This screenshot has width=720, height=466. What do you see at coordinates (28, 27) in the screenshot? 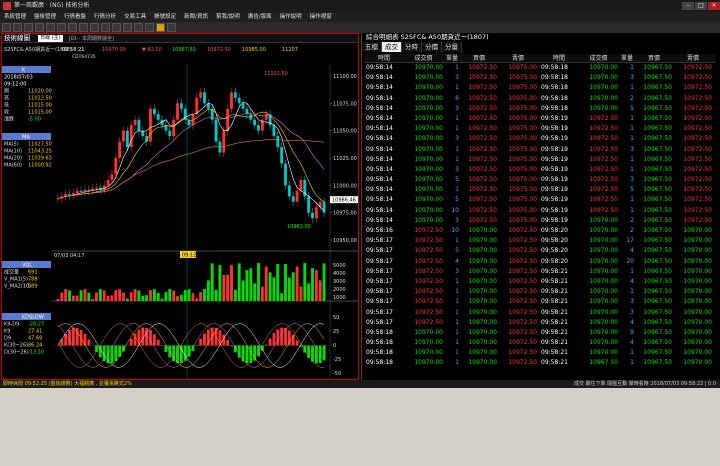
I see `print-icon` at bounding box center [28, 27].